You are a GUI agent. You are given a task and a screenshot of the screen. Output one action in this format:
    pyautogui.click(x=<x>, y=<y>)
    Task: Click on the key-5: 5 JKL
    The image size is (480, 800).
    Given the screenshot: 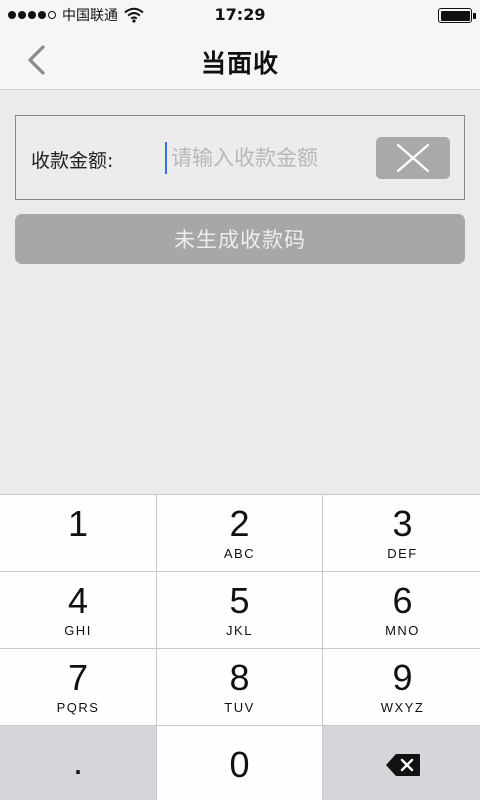 What is the action you would take?
    pyautogui.click(x=239, y=610)
    